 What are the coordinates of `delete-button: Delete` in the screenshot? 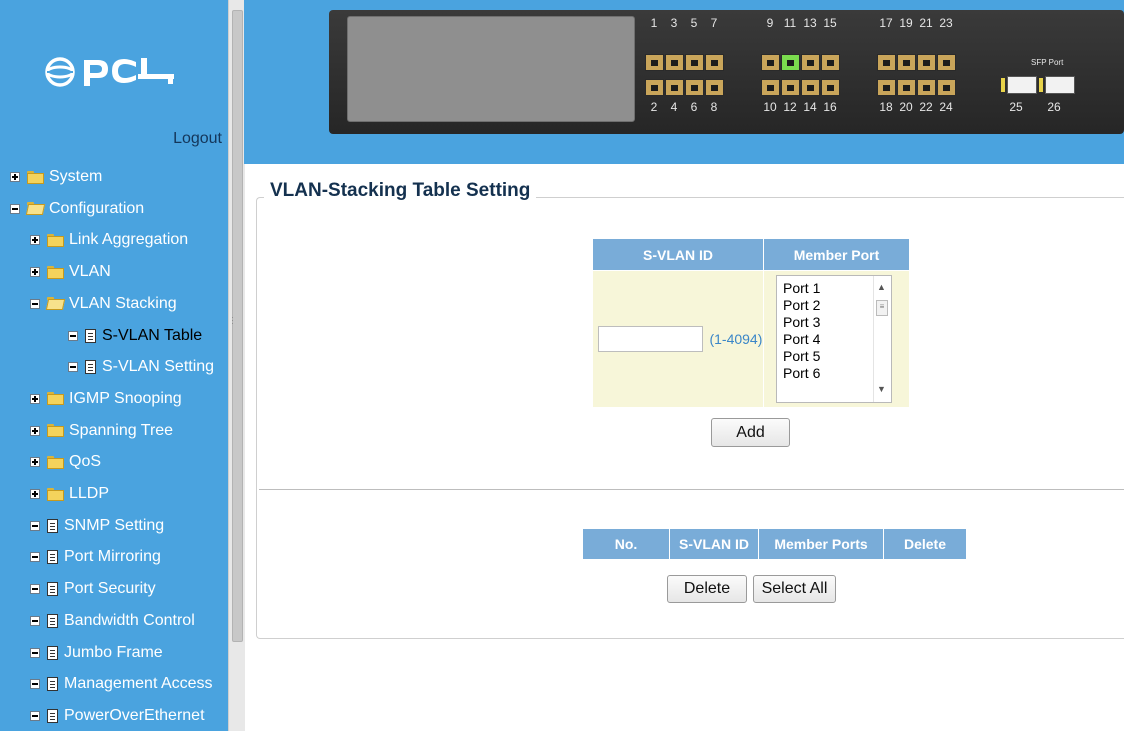 It's located at (707, 589).